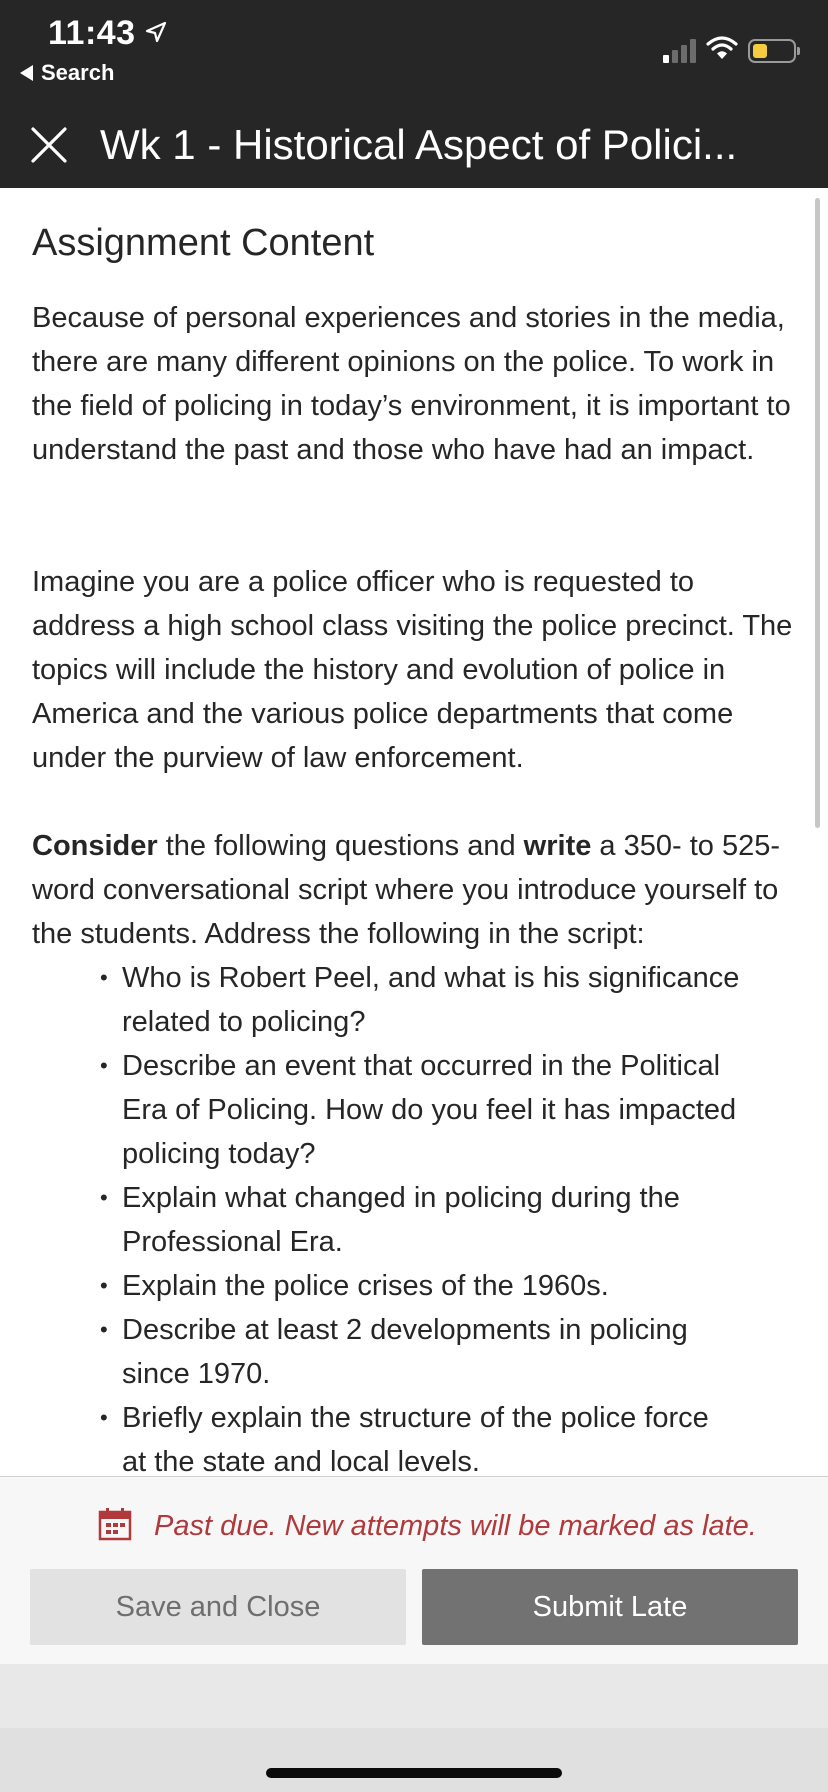  Describe the element at coordinates (774, 50) in the screenshot. I see `battery-icon` at that location.